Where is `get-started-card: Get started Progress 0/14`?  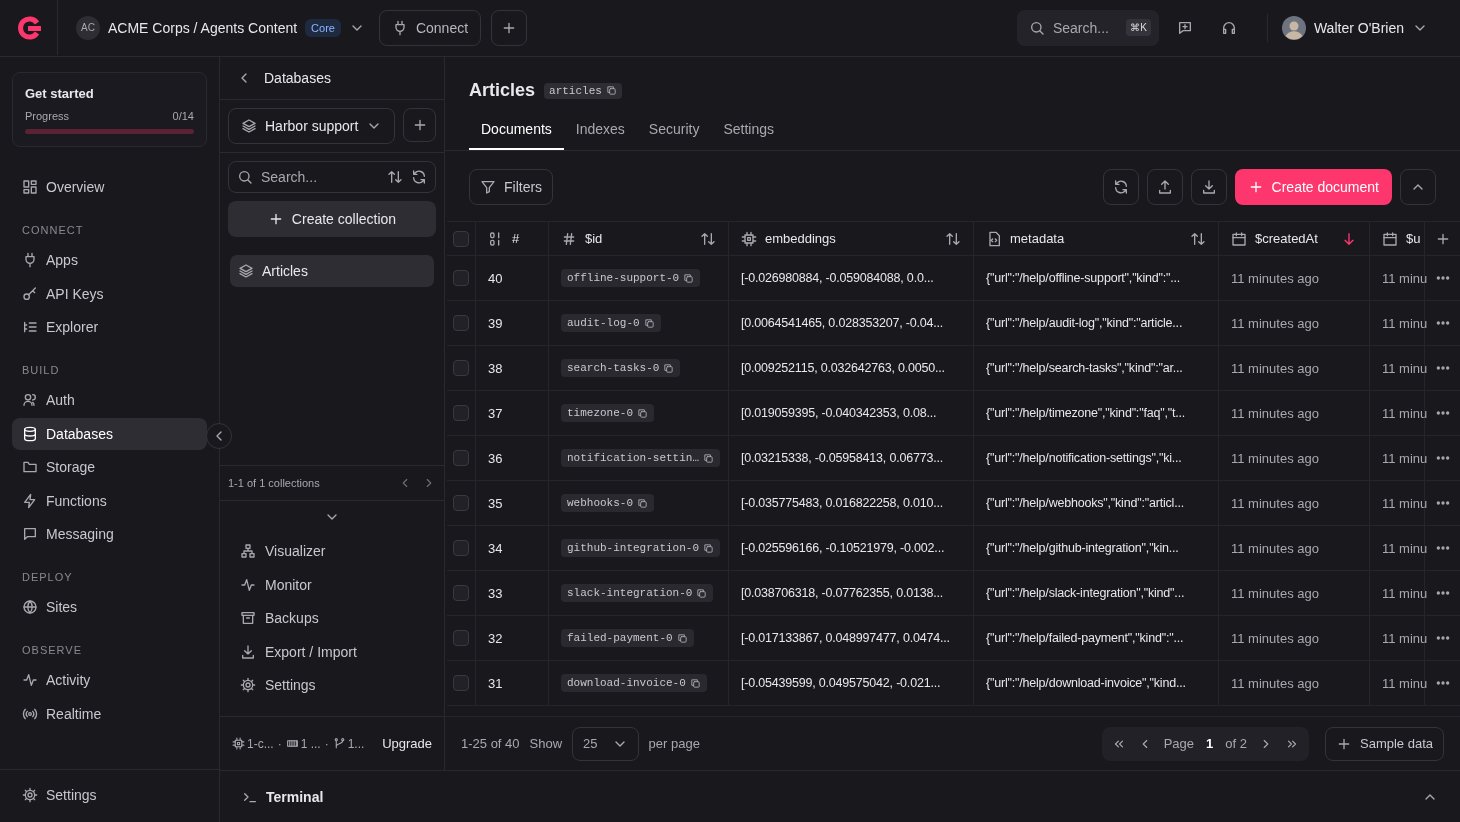
get-started-card: Get started Progress 0/14 is located at coordinates (109, 109).